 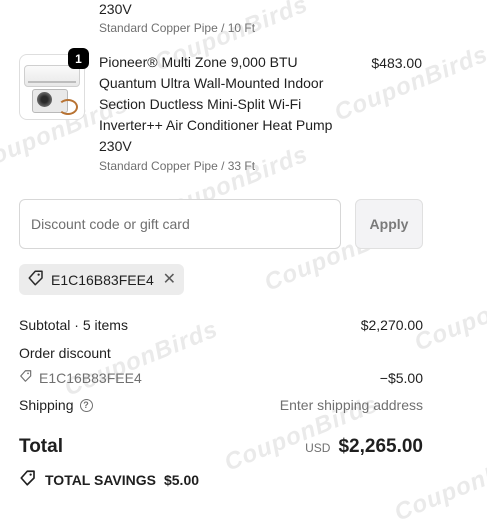 What do you see at coordinates (221, 377) in the screenshot?
I see `discount-code-row: E1C16B83FEE4 −$5.00` at bounding box center [221, 377].